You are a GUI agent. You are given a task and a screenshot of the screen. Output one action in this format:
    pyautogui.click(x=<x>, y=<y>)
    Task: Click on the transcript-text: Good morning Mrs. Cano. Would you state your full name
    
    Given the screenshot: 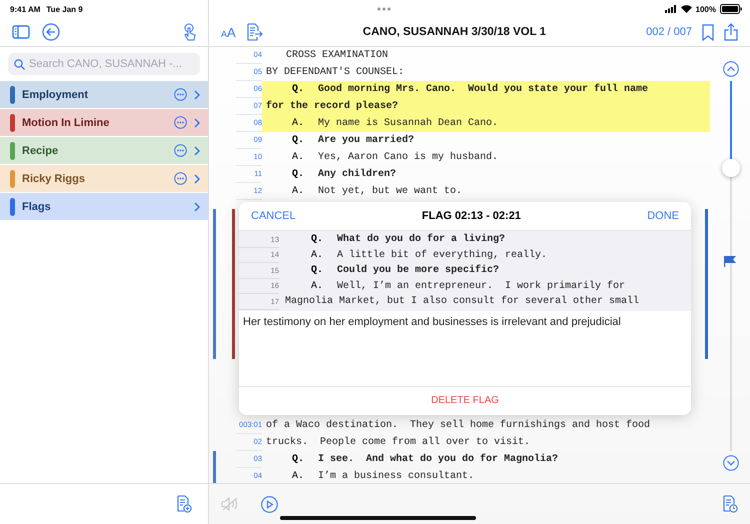 What is the action you would take?
    pyautogui.click(x=483, y=89)
    